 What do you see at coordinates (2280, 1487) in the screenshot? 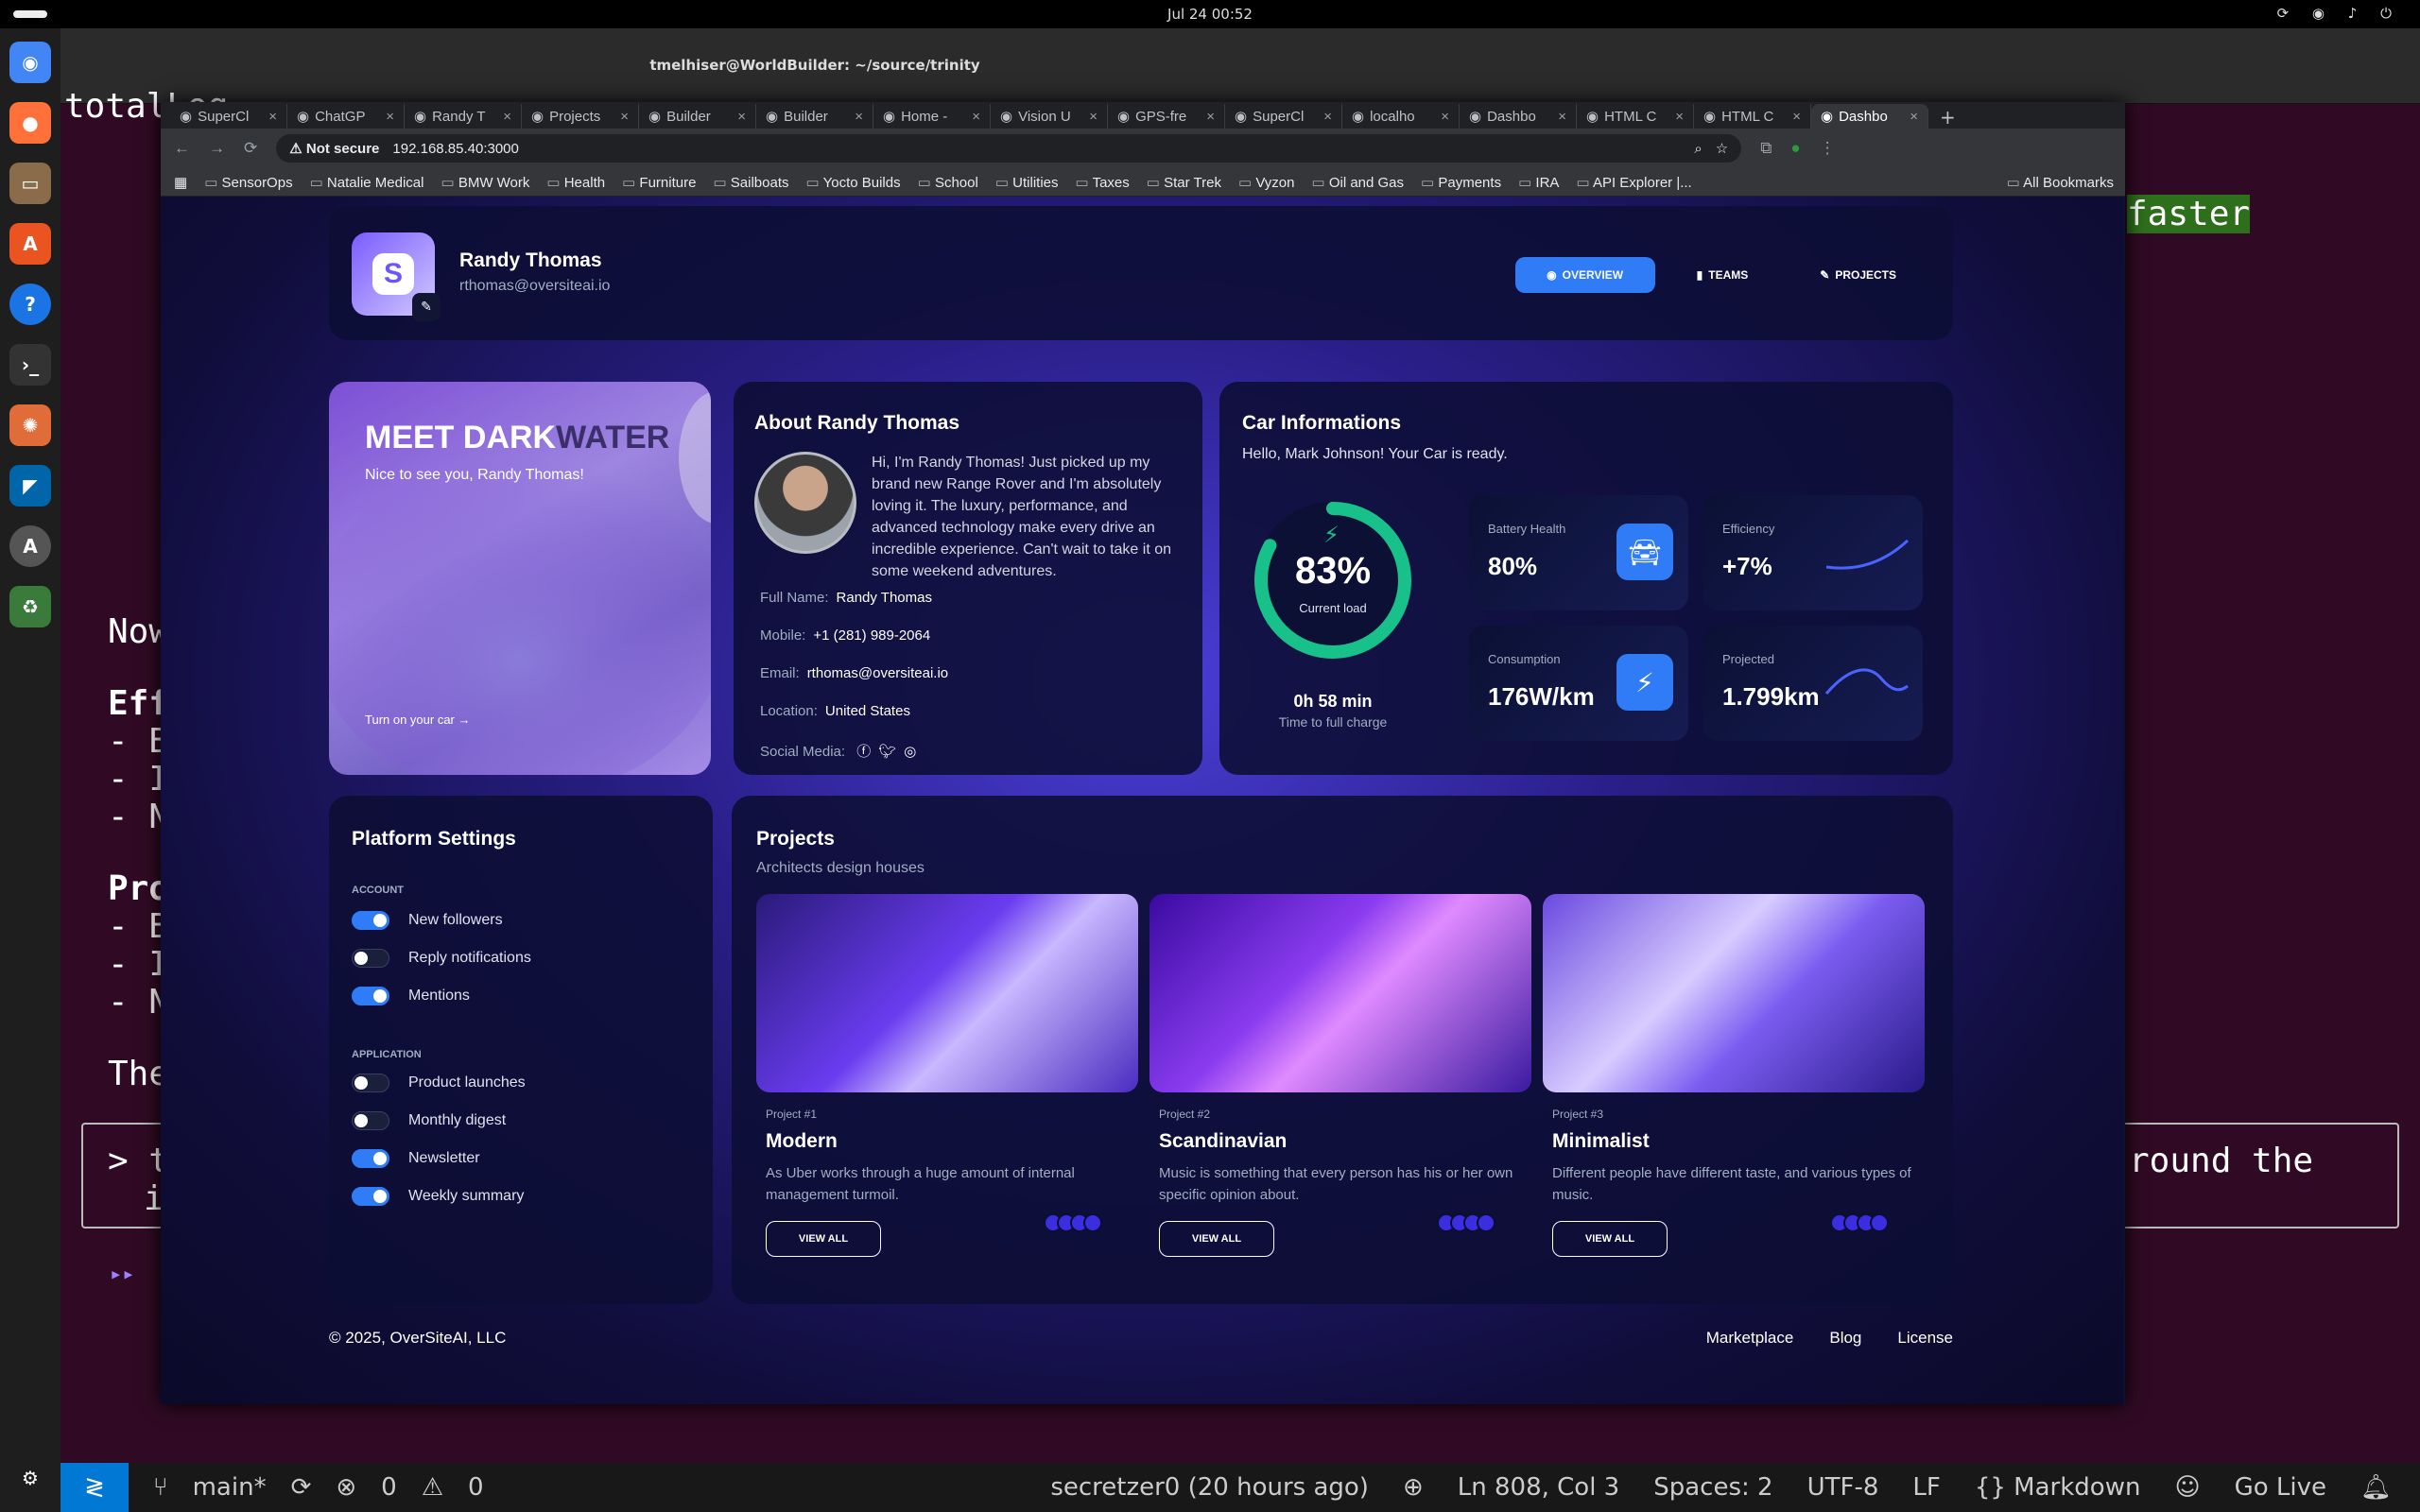
I see `go-live-button: Go Live` at bounding box center [2280, 1487].